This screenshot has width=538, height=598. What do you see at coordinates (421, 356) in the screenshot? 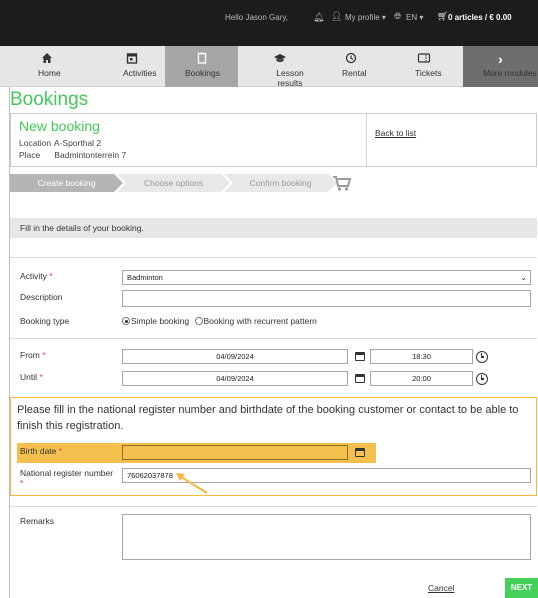
I see `from-time-input: 18:30` at bounding box center [421, 356].